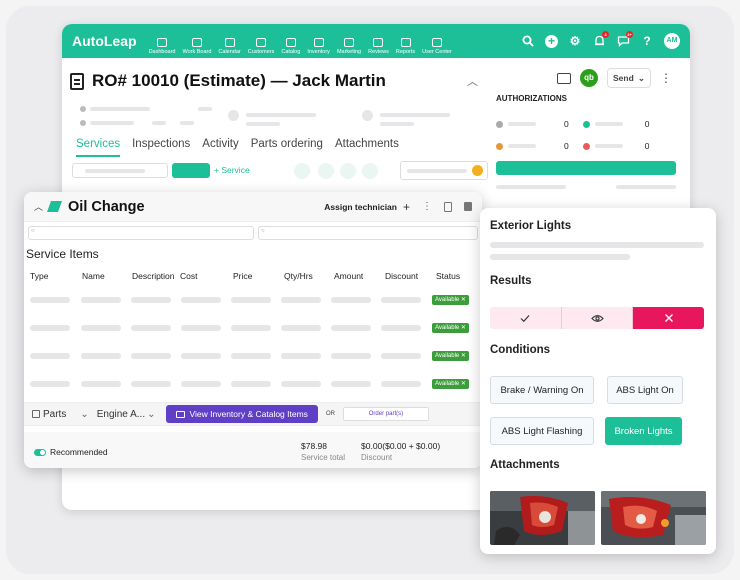  I want to click on nav-catalog: Catalog, so click(290, 46).